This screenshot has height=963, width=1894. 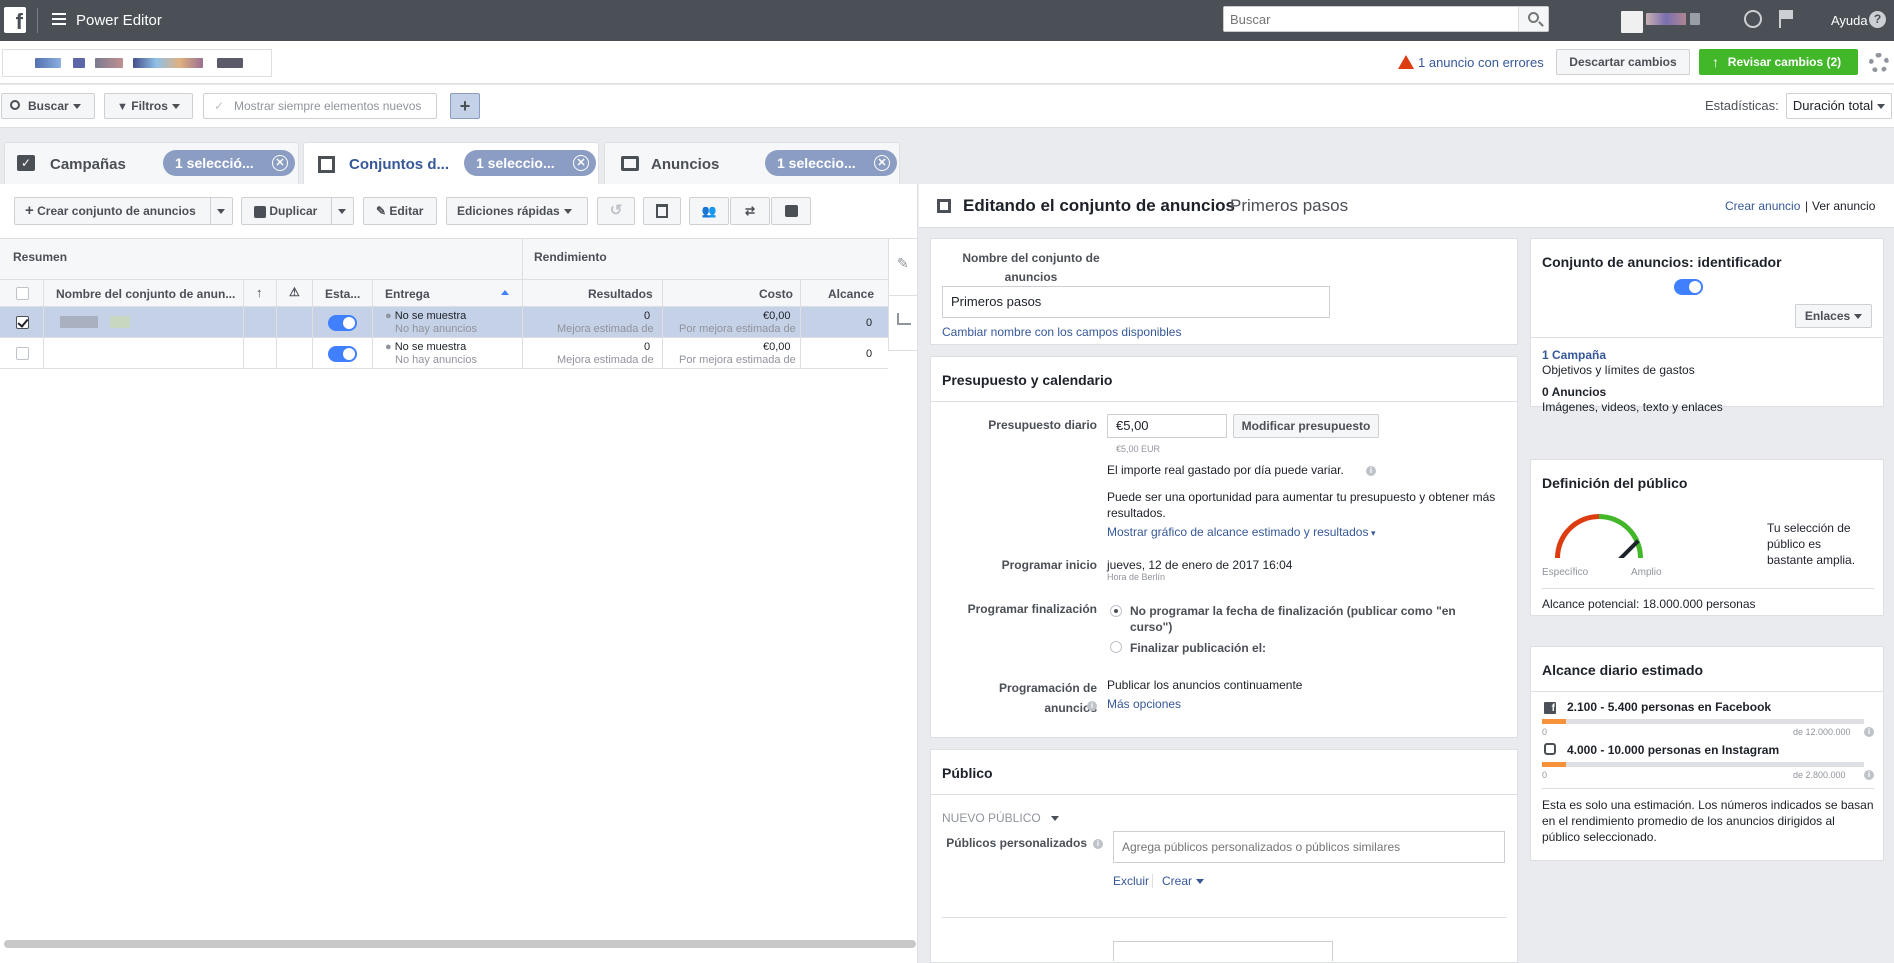 What do you see at coordinates (451, 164) in the screenshot?
I see `tab-adsets: Conjuntos d... 1 seleccio... ✕` at bounding box center [451, 164].